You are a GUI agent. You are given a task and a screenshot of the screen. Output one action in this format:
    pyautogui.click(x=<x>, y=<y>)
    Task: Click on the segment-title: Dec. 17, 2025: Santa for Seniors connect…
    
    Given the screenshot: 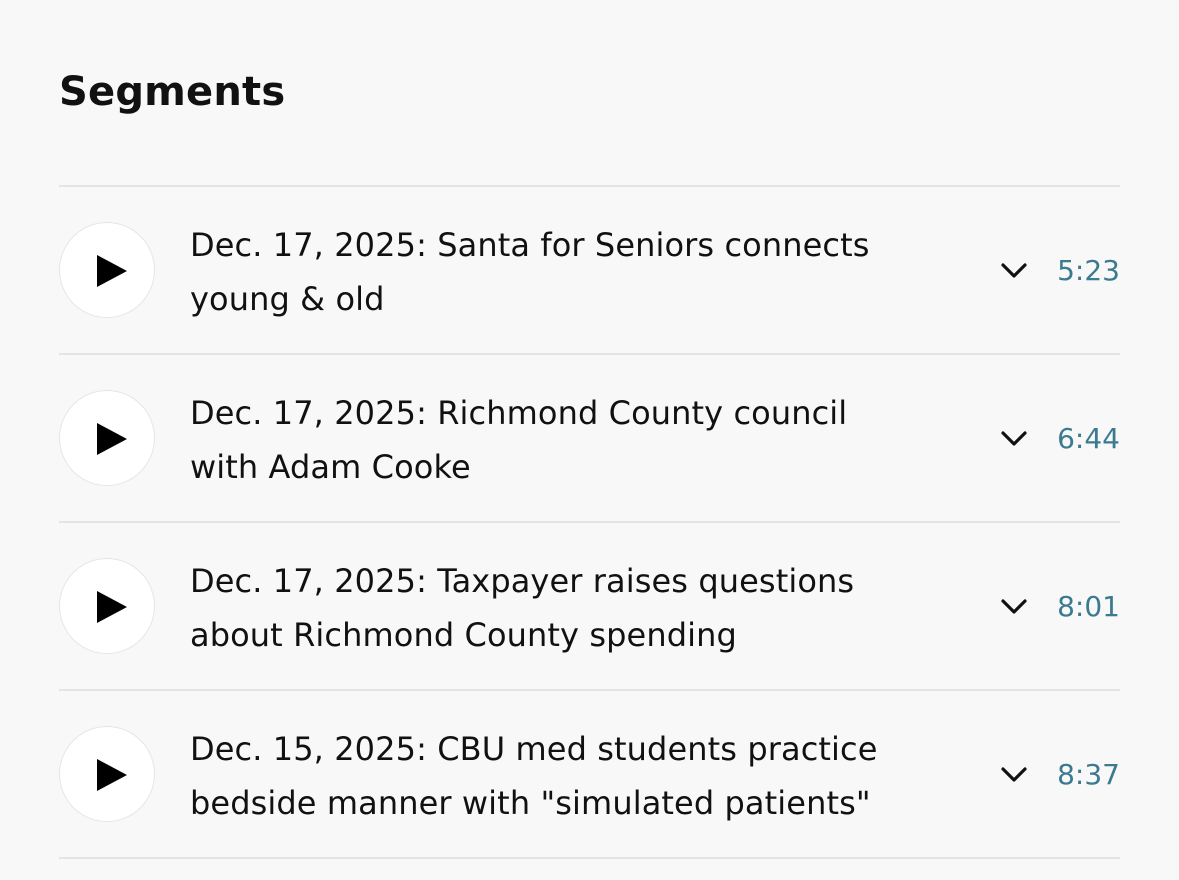 What is the action you would take?
    pyautogui.click(x=550, y=272)
    